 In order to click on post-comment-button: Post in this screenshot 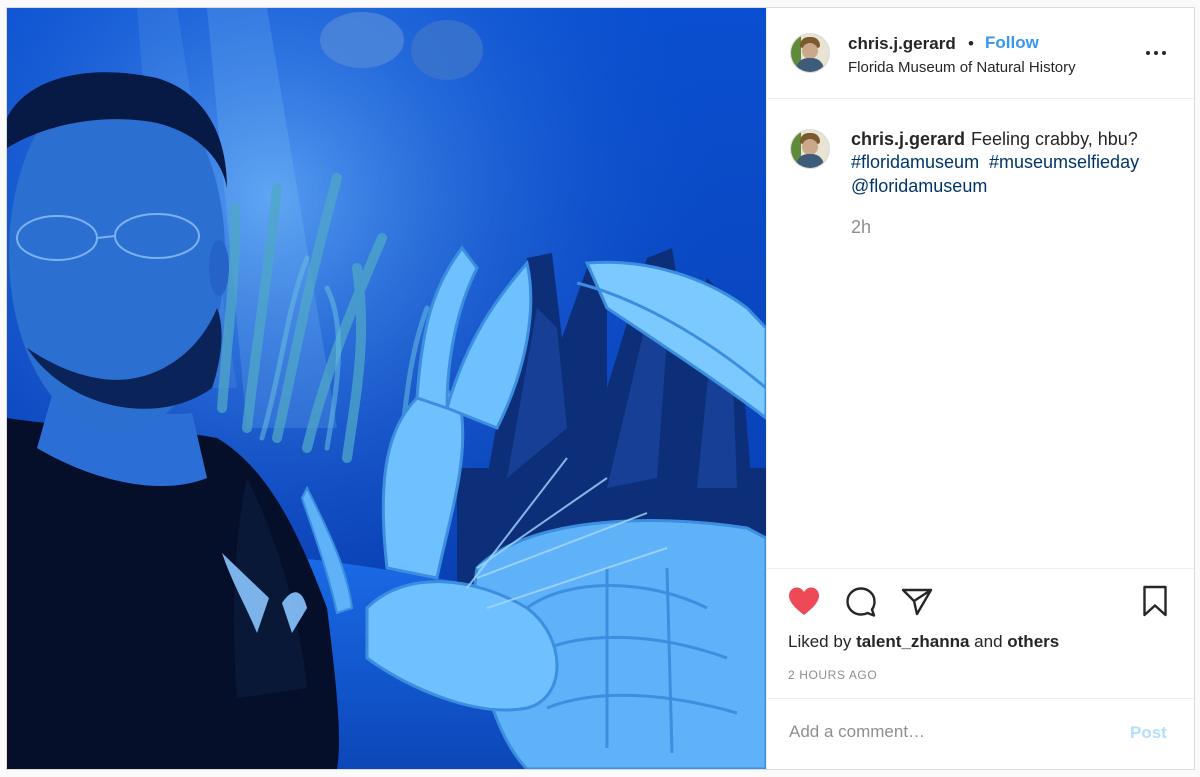, I will do `click(1148, 733)`.